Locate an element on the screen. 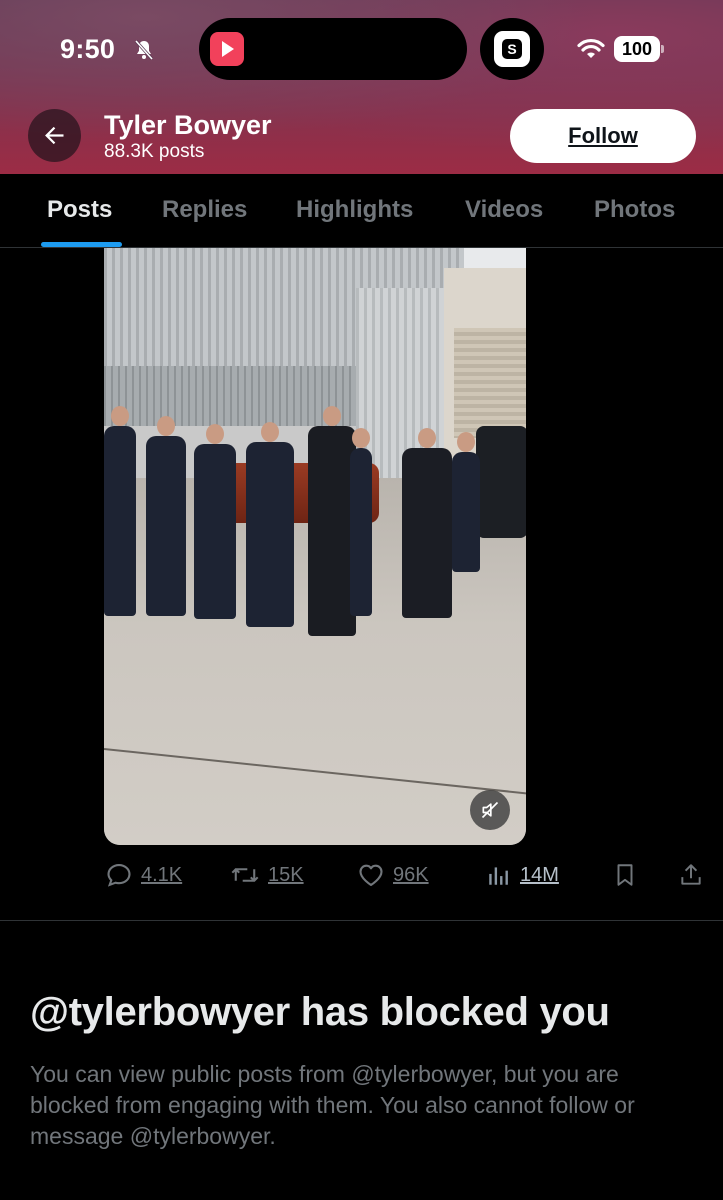 This screenshot has height=1200, width=723. battery-level: 100 is located at coordinates (637, 49).